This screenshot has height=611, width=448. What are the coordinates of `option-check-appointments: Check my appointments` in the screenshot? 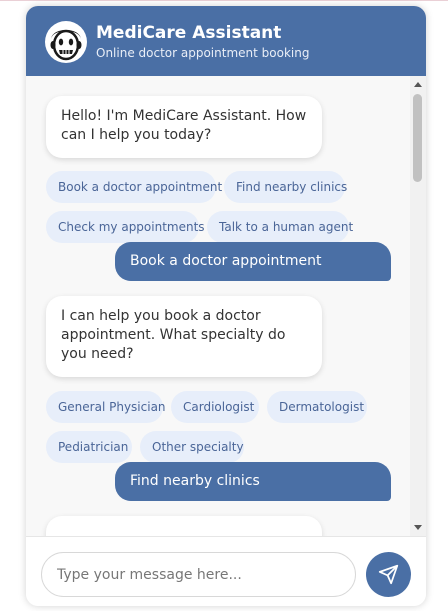 It's located at (125, 227).